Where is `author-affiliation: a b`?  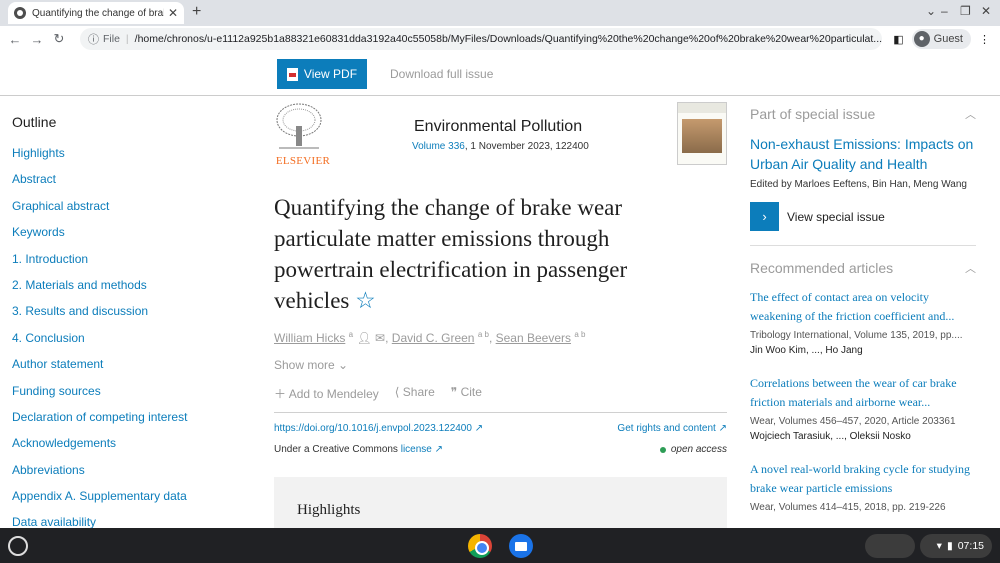 author-affiliation: a b is located at coordinates (580, 334).